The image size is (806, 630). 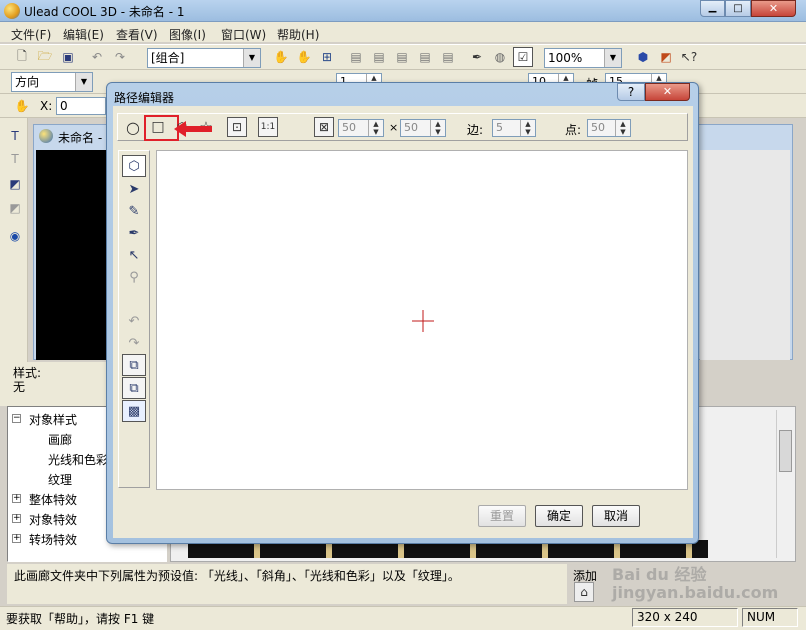 I want to click on status-num-text: NUM, so click(x=761, y=617).